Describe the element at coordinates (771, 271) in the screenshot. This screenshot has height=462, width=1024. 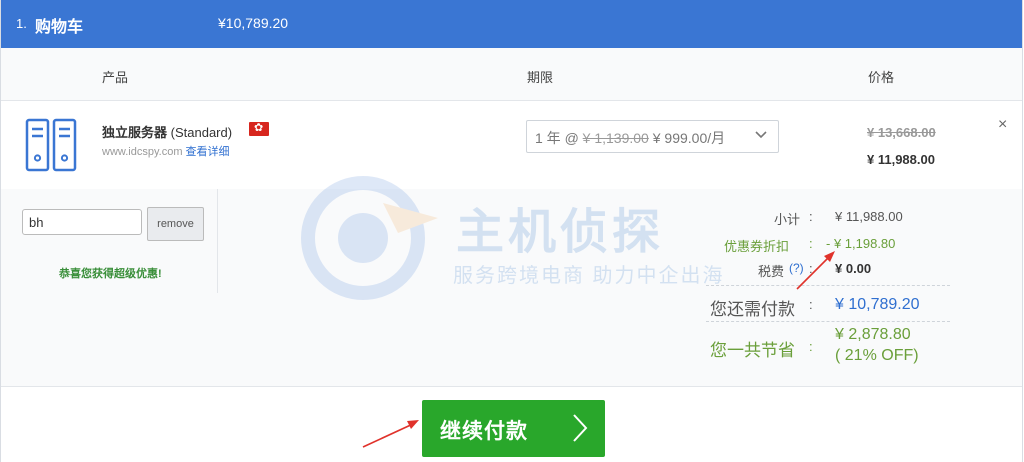
I see `tax-label: 税费` at that location.